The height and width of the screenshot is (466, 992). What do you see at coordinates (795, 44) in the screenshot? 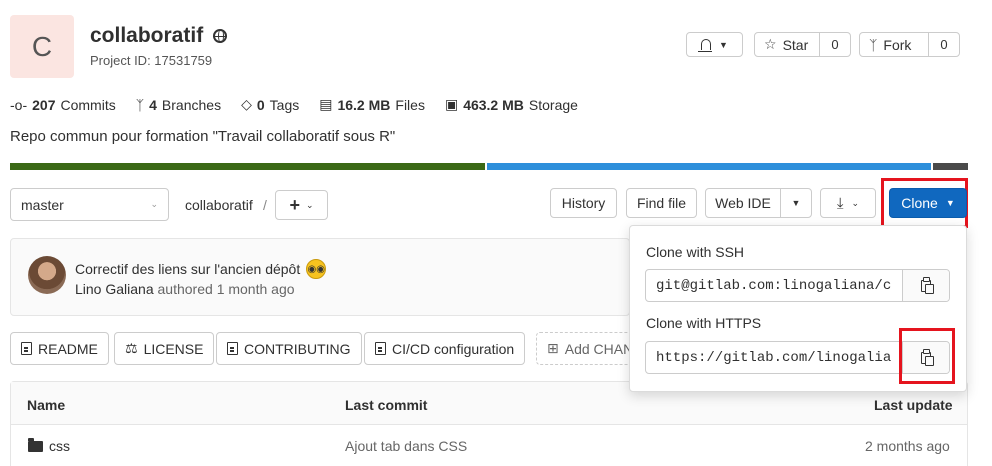
I see `star-label: Star` at bounding box center [795, 44].